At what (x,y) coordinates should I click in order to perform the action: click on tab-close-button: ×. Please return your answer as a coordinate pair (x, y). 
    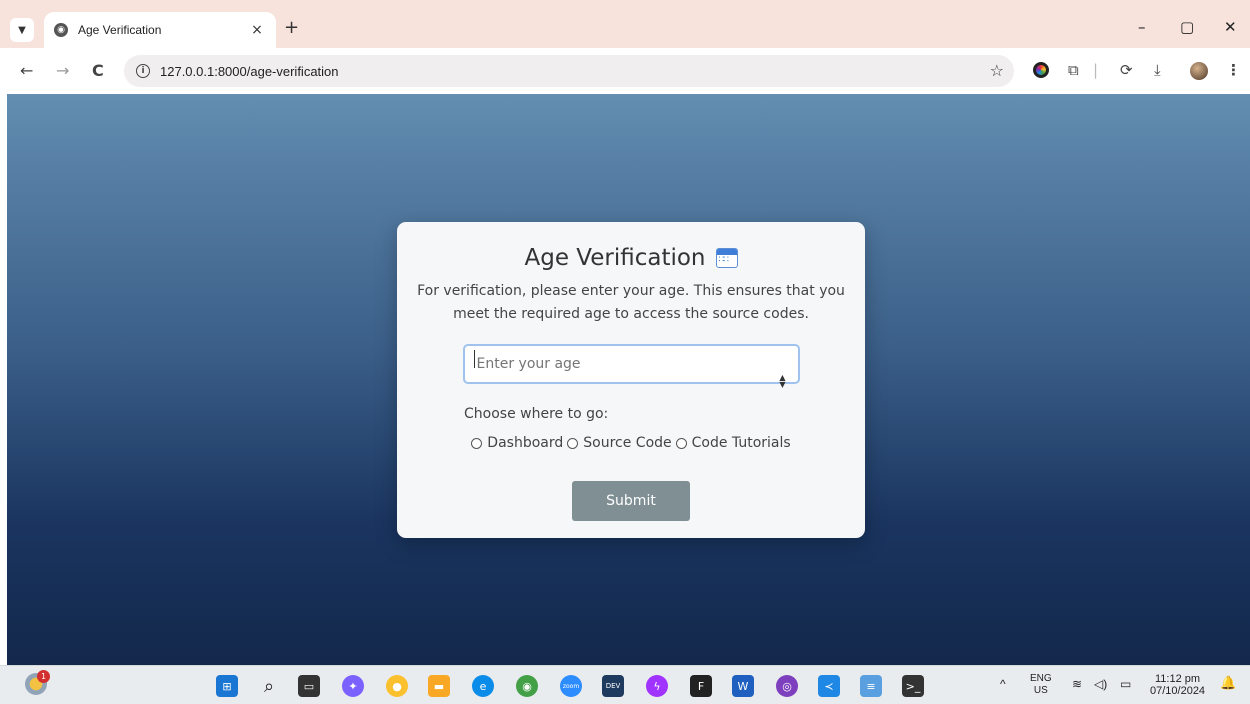
    Looking at the image, I should click on (257, 30).